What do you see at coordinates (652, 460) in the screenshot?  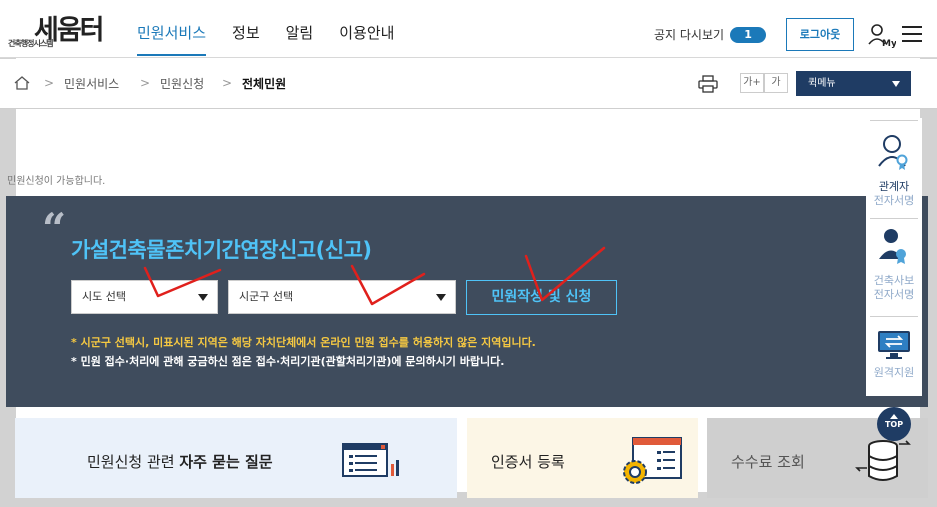 I see `certificate-gear-icon` at bounding box center [652, 460].